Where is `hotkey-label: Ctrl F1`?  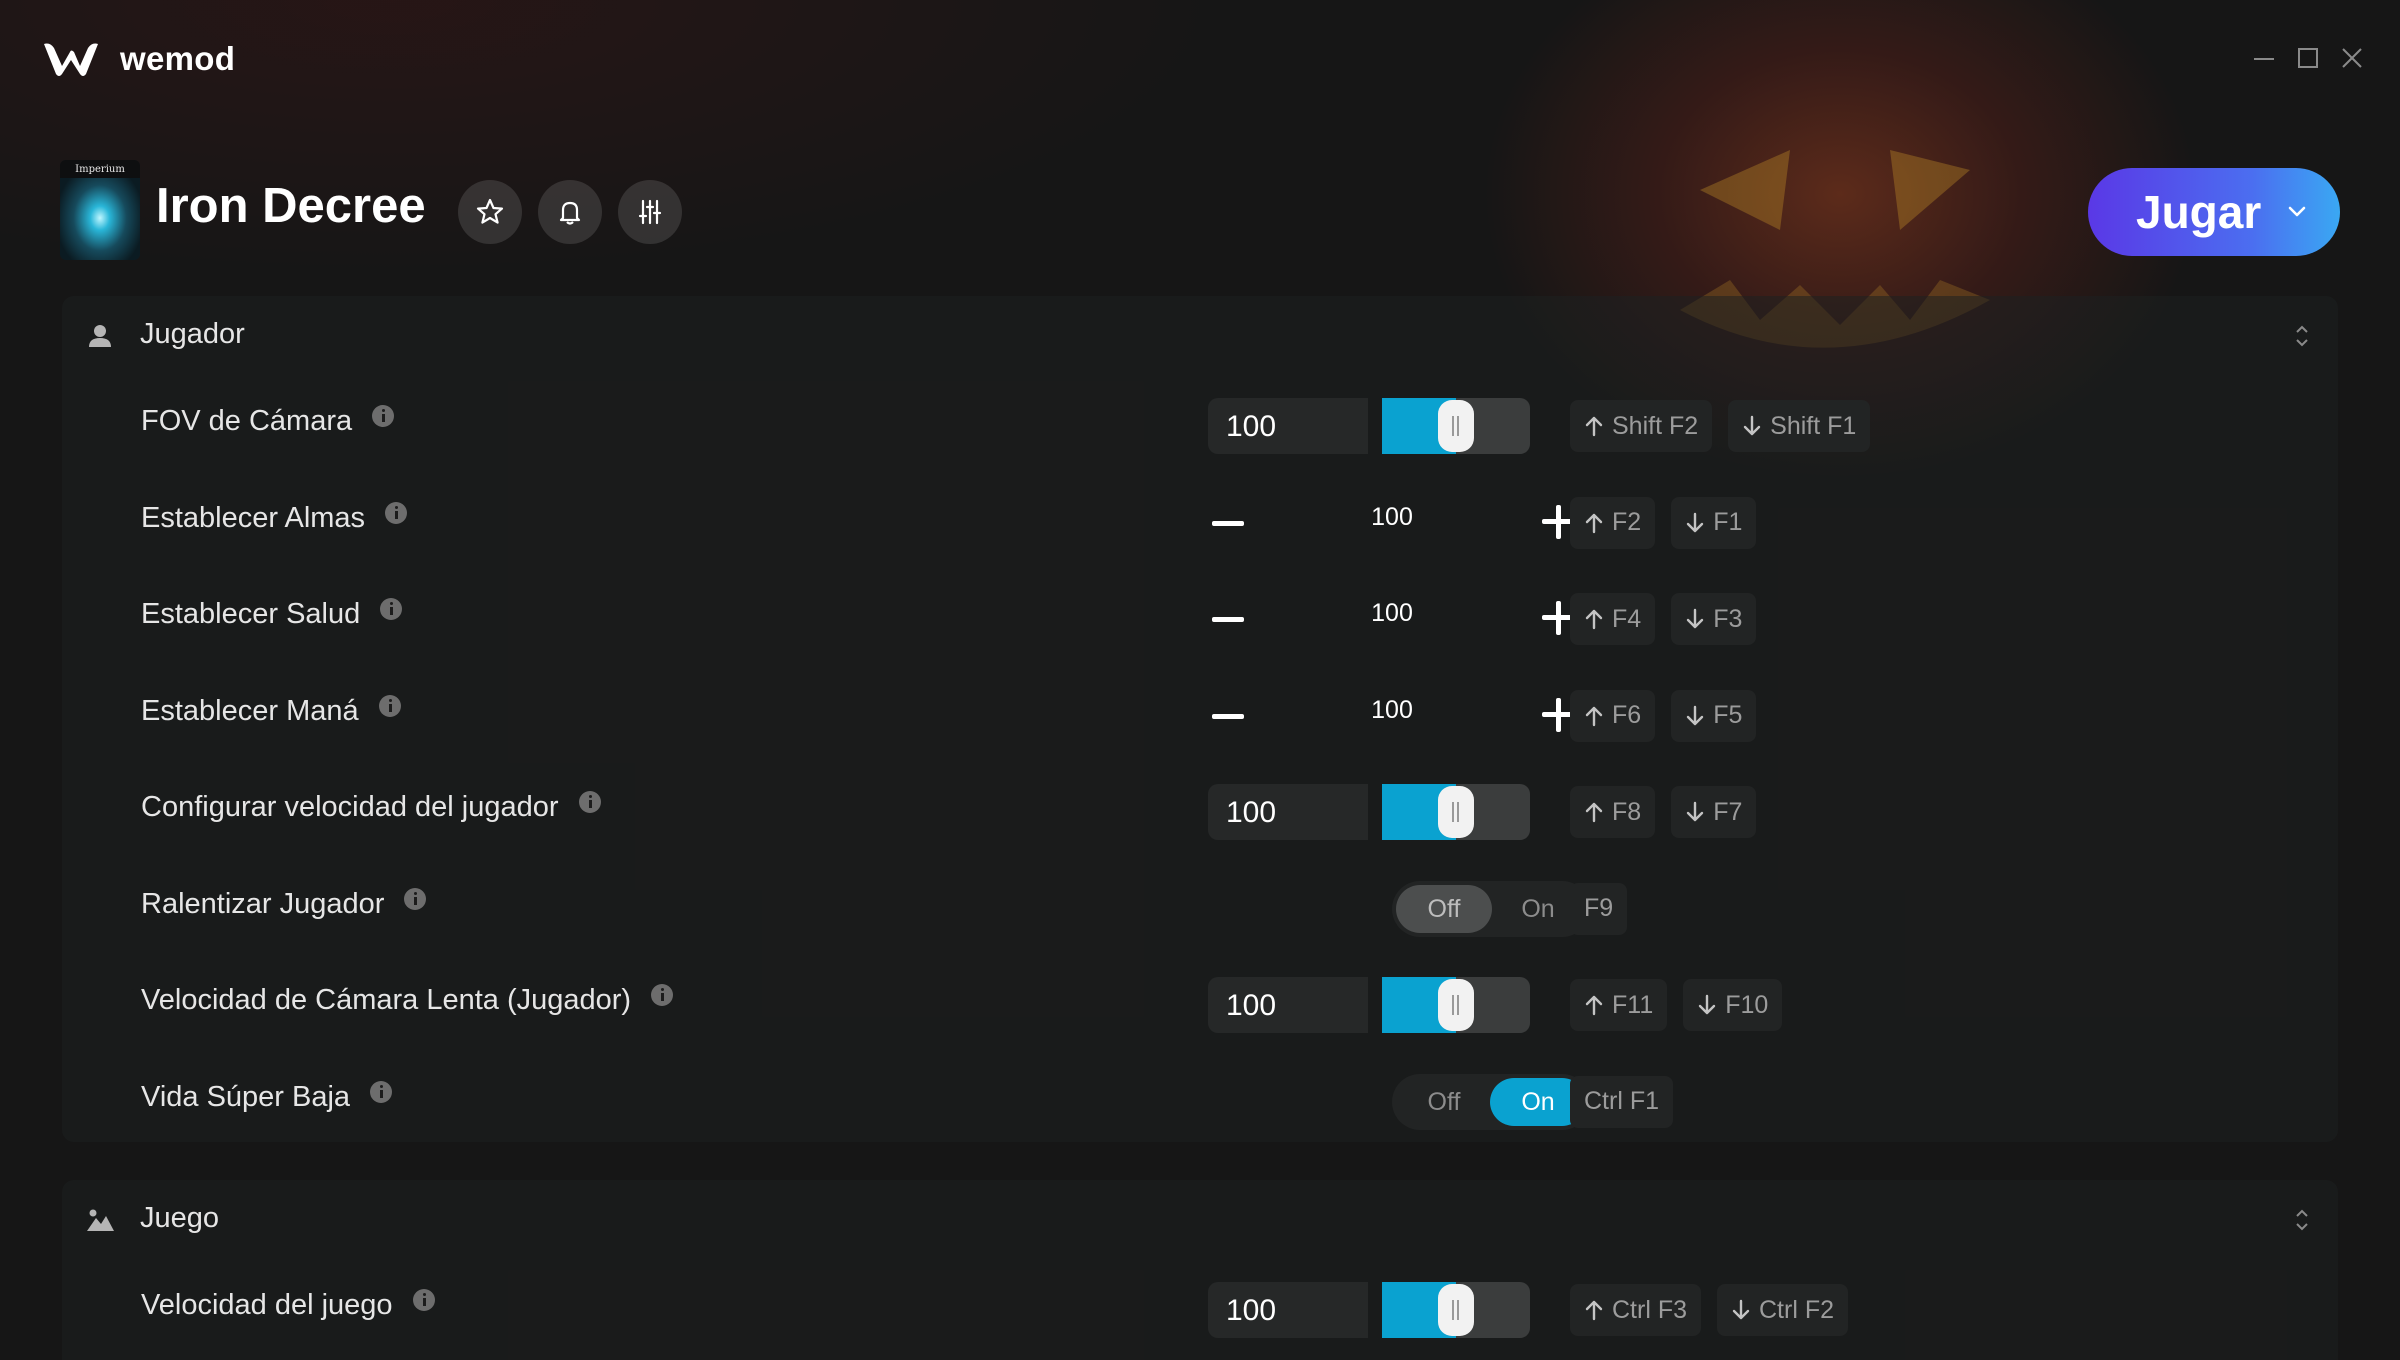 hotkey-label: Ctrl F1 is located at coordinates (1621, 1101).